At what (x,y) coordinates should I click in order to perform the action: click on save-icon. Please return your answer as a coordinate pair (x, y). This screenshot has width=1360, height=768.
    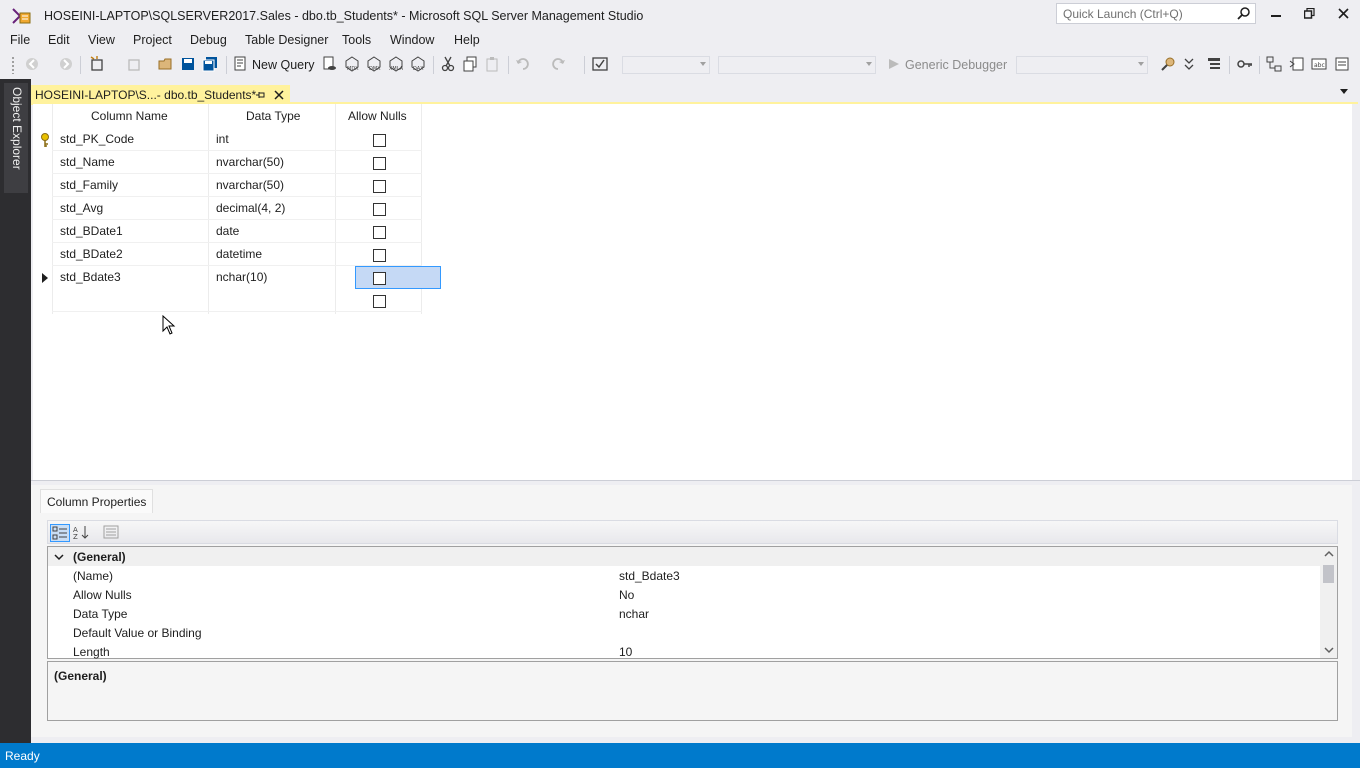
    Looking at the image, I should click on (188, 64).